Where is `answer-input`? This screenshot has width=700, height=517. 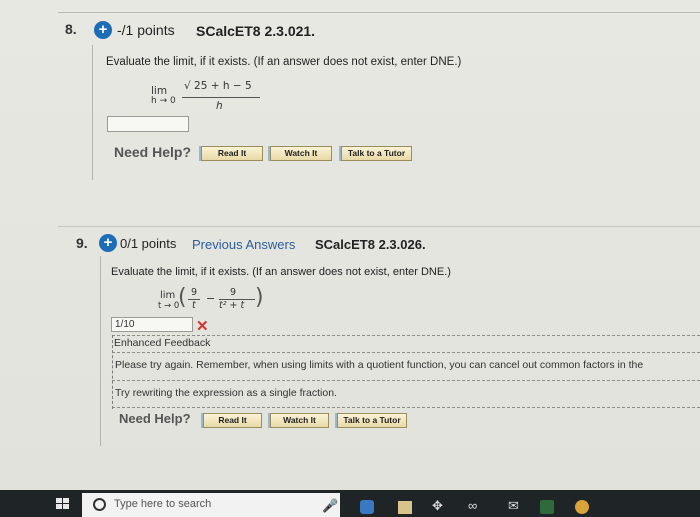 answer-input is located at coordinates (148, 124).